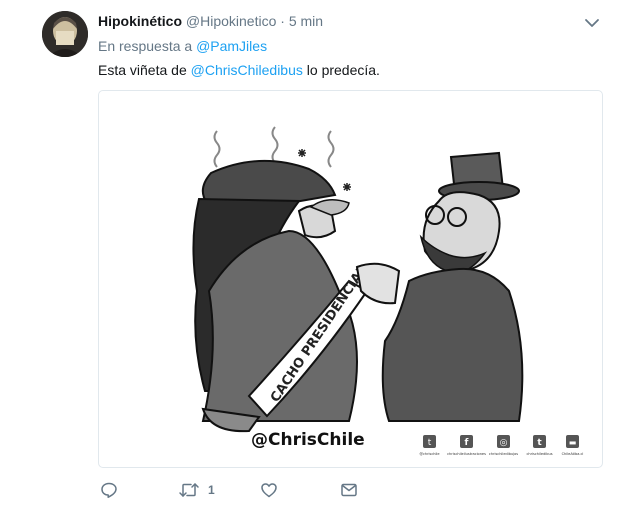 The image size is (637, 506). Describe the element at coordinates (231, 21) in the screenshot. I see `user-handle: @Hipokinetico` at that location.